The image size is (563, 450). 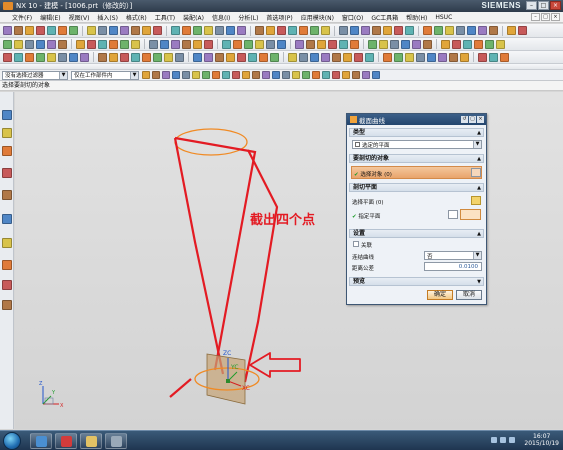 What do you see at coordinates (352, 17) in the screenshot?
I see `menu-window: 窗口(O)` at bounding box center [352, 17].